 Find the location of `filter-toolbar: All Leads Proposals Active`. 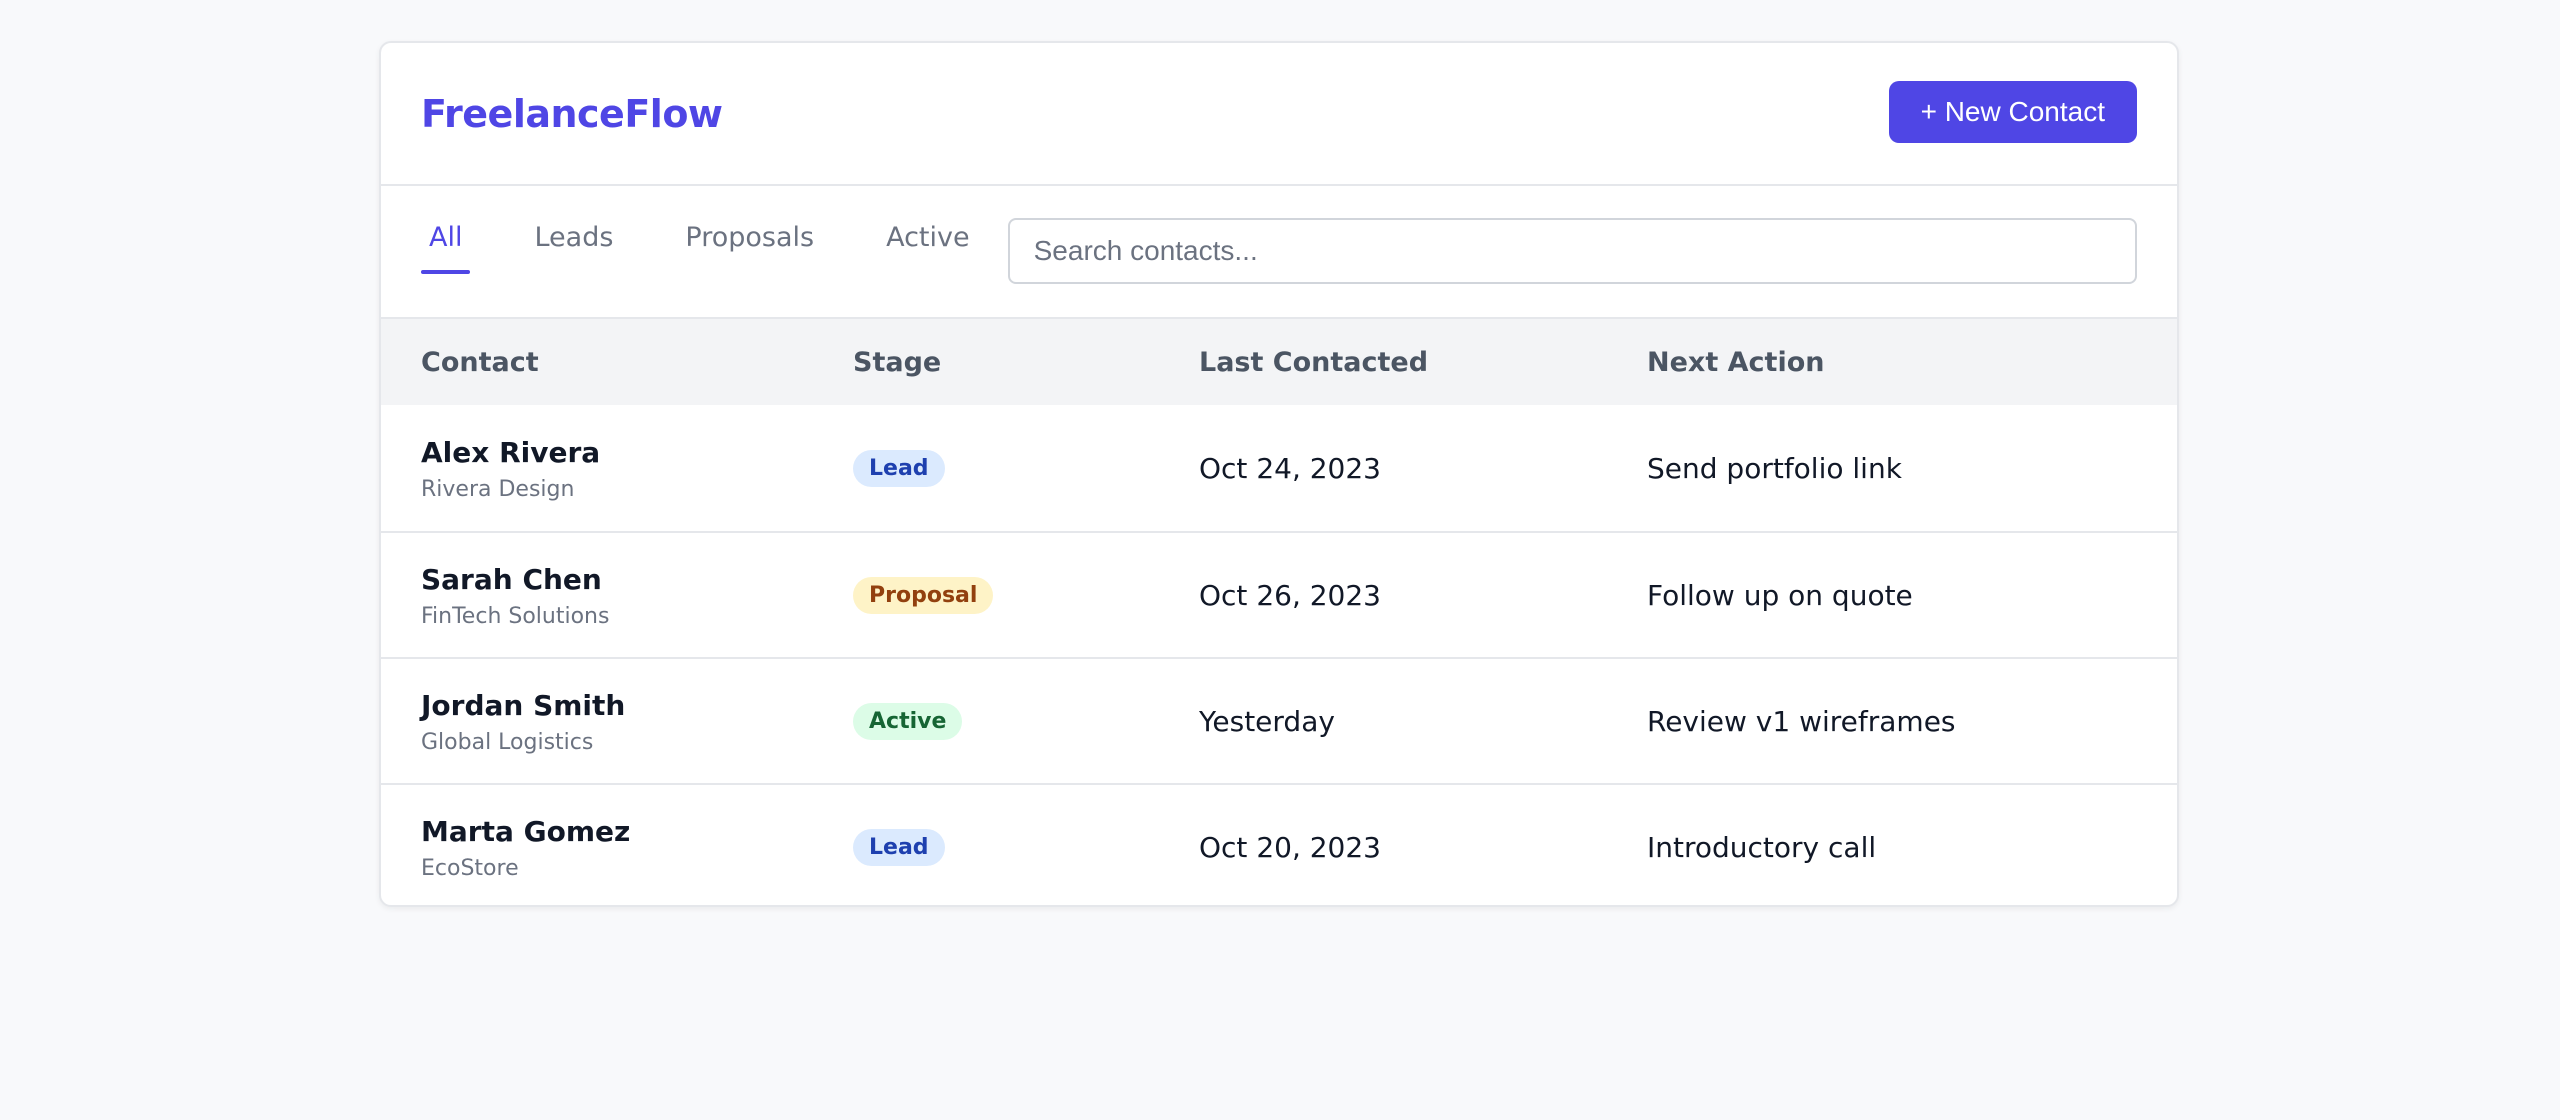

filter-toolbar: All Leads Proposals Active is located at coordinates (1279, 252).